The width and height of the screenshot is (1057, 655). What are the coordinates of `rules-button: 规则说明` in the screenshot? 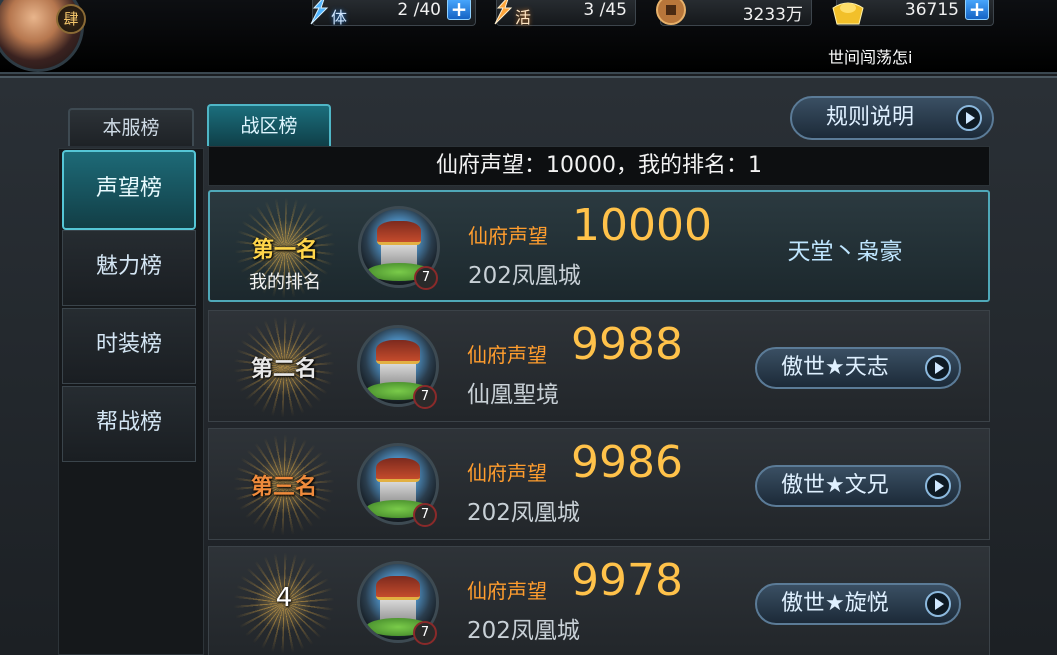 It's located at (892, 118).